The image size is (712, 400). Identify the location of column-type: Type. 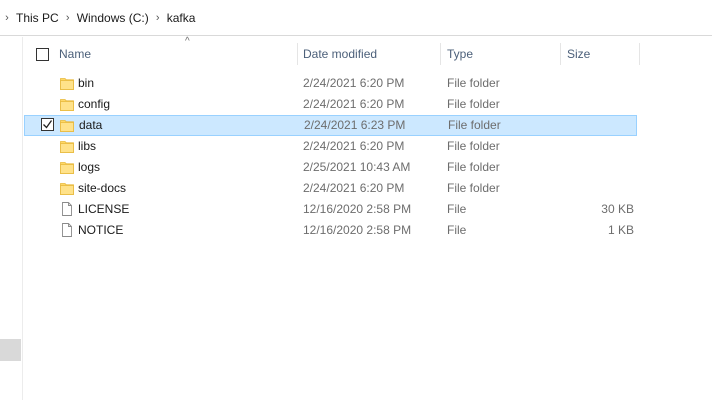
(501, 54).